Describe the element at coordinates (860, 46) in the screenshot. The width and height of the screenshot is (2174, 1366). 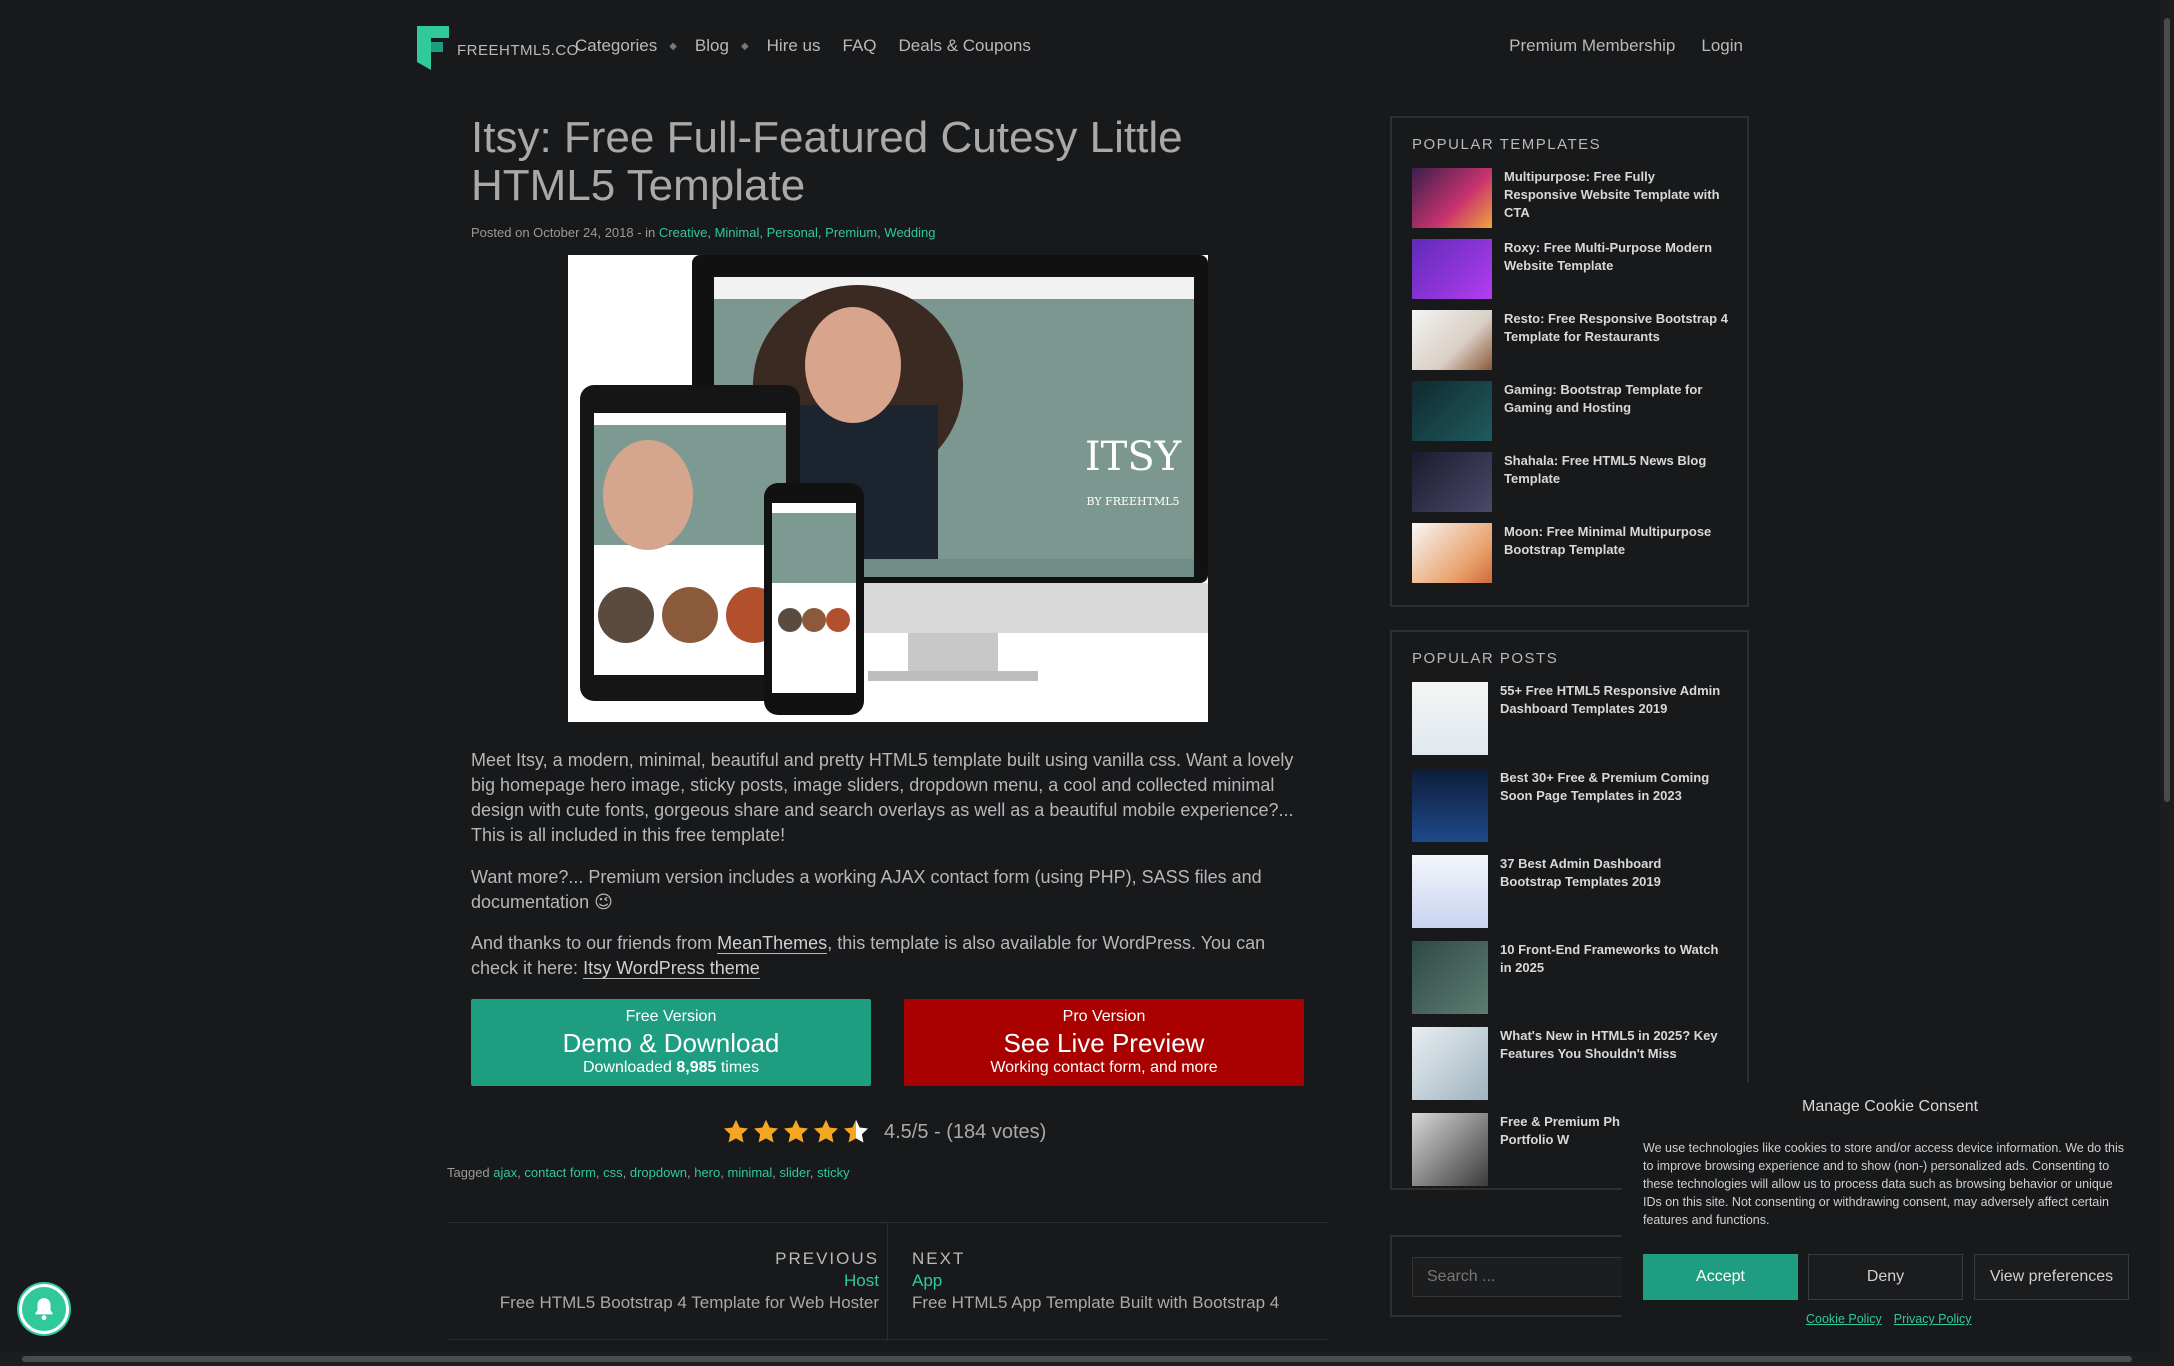
I see `nav-faq: FAQ` at that location.